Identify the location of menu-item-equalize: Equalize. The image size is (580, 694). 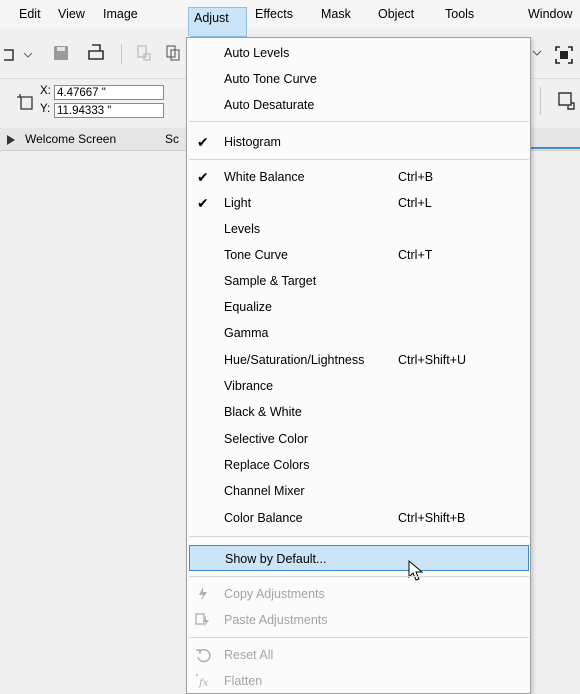
(358, 307).